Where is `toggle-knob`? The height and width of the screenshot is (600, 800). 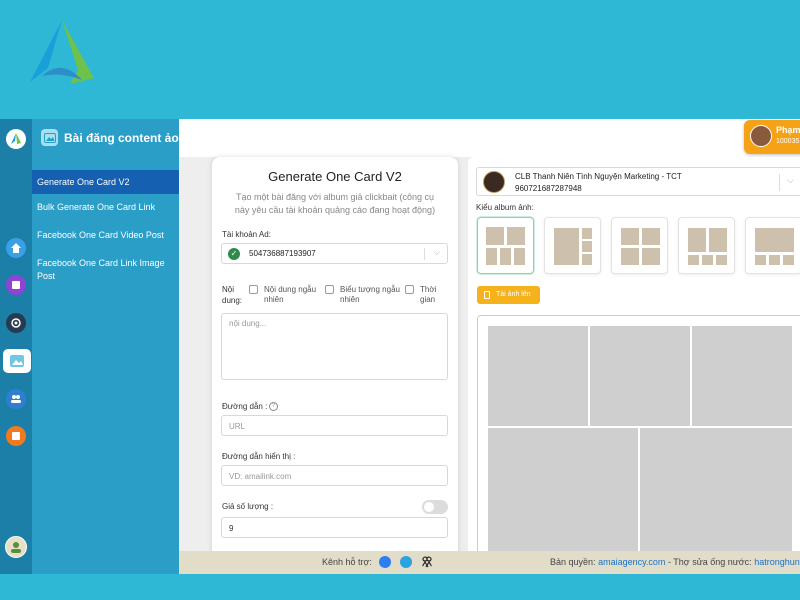 toggle-knob is located at coordinates (429, 507).